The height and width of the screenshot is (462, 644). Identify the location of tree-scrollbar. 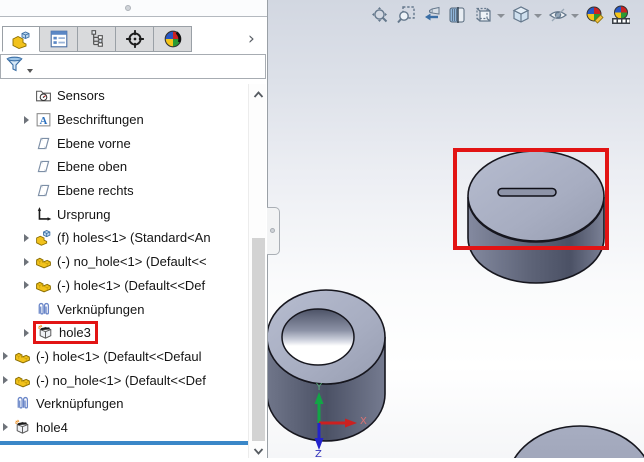
(257, 271).